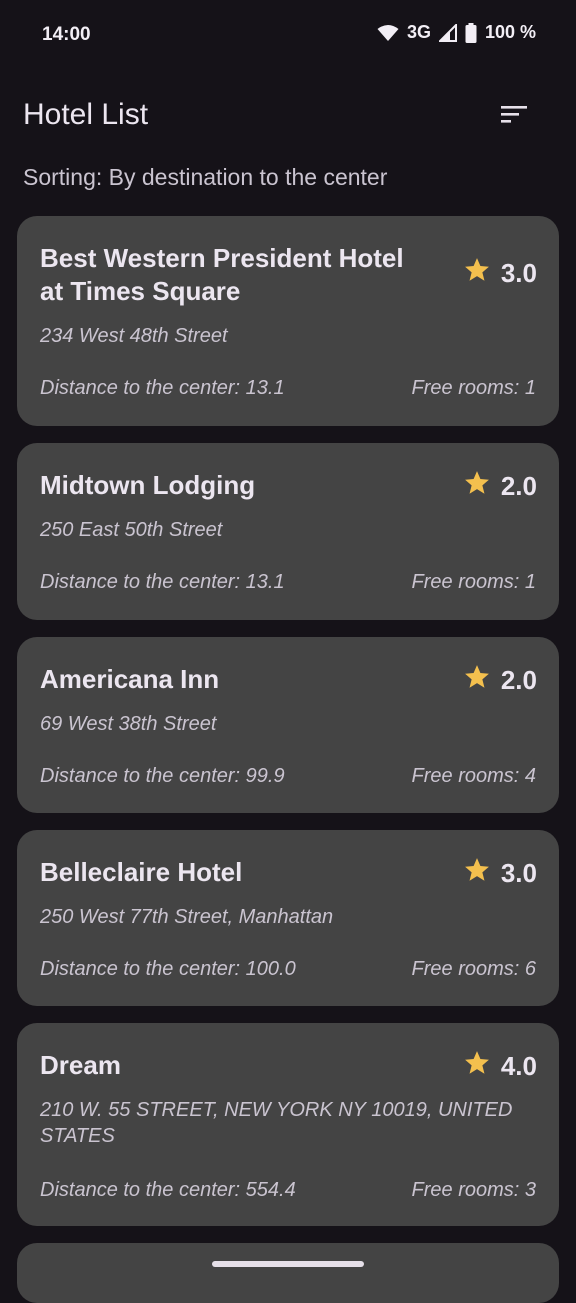 The width and height of the screenshot is (576, 1303). Describe the element at coordinates (418, 32) in the screenshot. I see `network-type: 3G` at that location.